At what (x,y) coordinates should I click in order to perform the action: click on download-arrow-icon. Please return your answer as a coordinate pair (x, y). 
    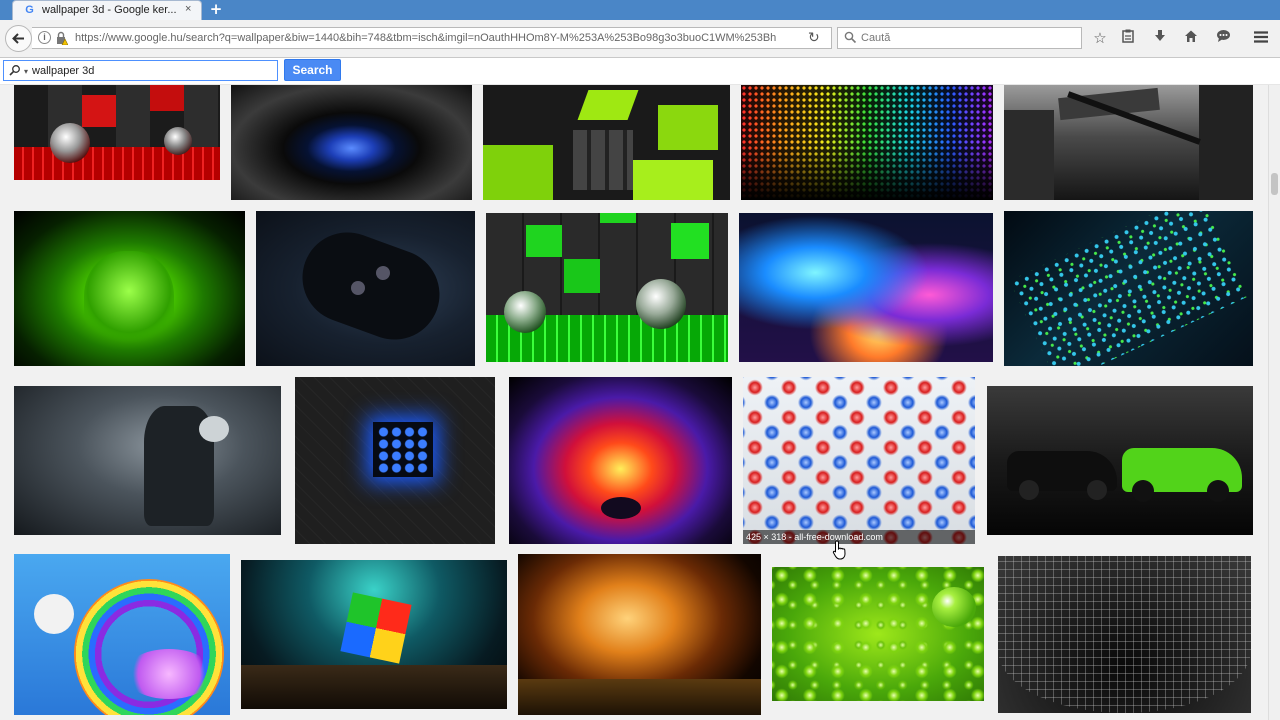
    Looking at the image, I should click on (1160, 35).